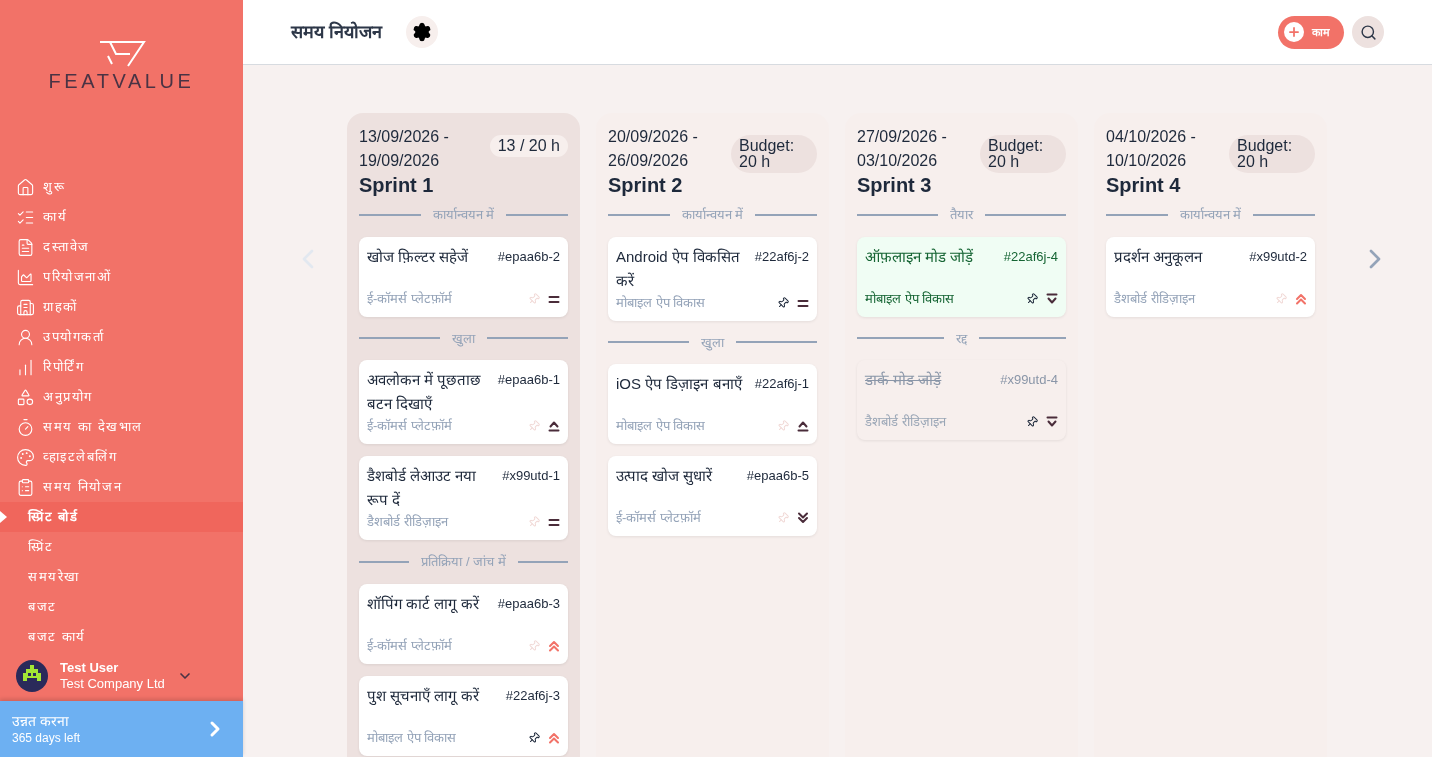 This screenshot has width=1432, height=757. I want to click on task-title: प्रदर्शन अनुकूलन, so click(1158, 257).